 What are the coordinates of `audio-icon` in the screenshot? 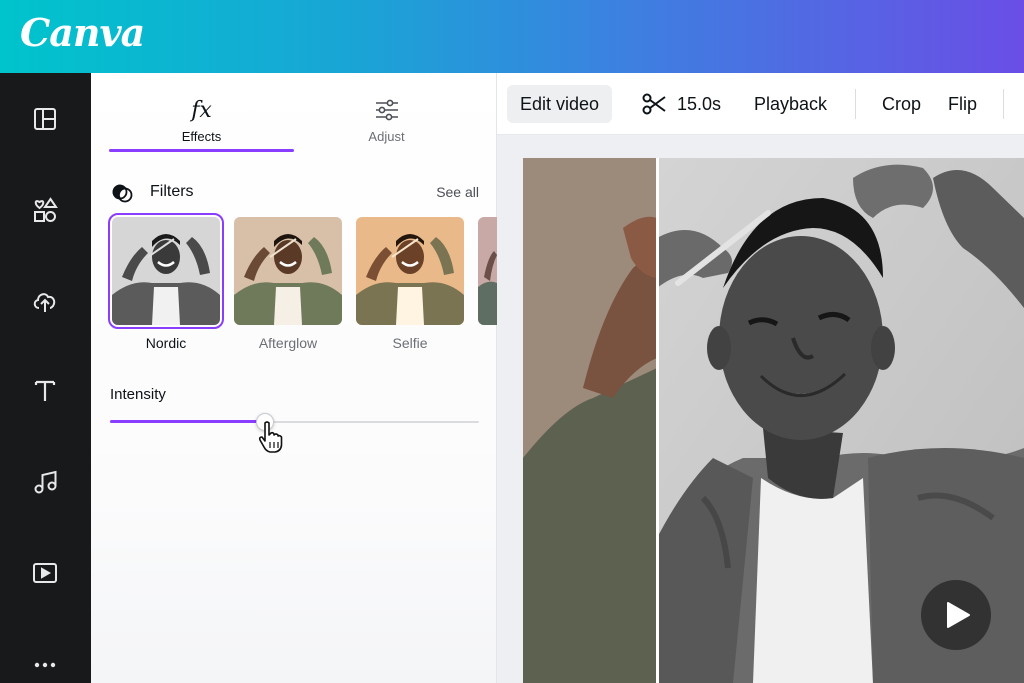 It's located at (45, 482).